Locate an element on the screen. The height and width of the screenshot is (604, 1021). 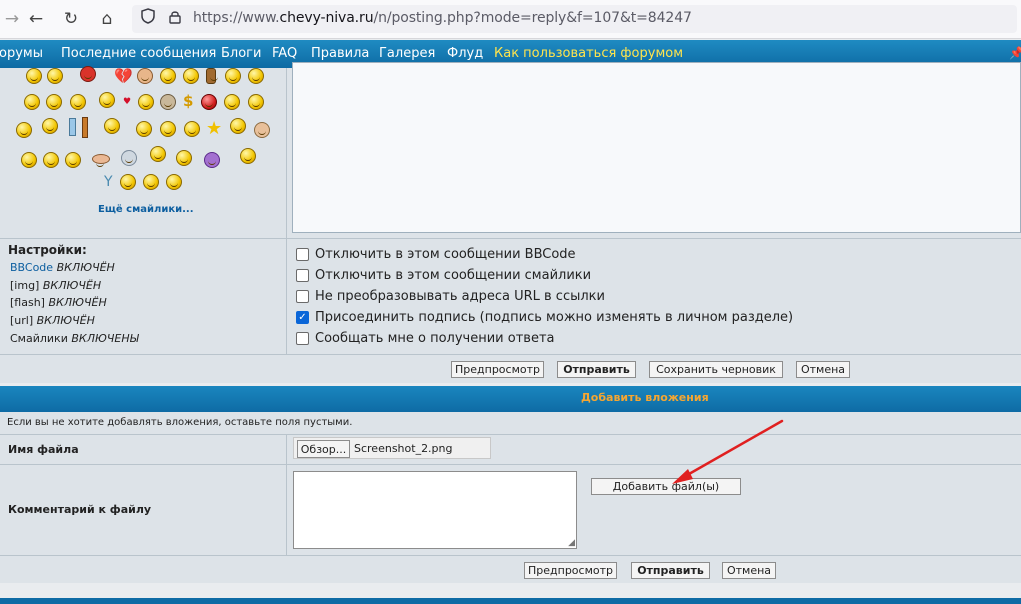
heart-icon: ♥ is located at coordinates (127, 102).